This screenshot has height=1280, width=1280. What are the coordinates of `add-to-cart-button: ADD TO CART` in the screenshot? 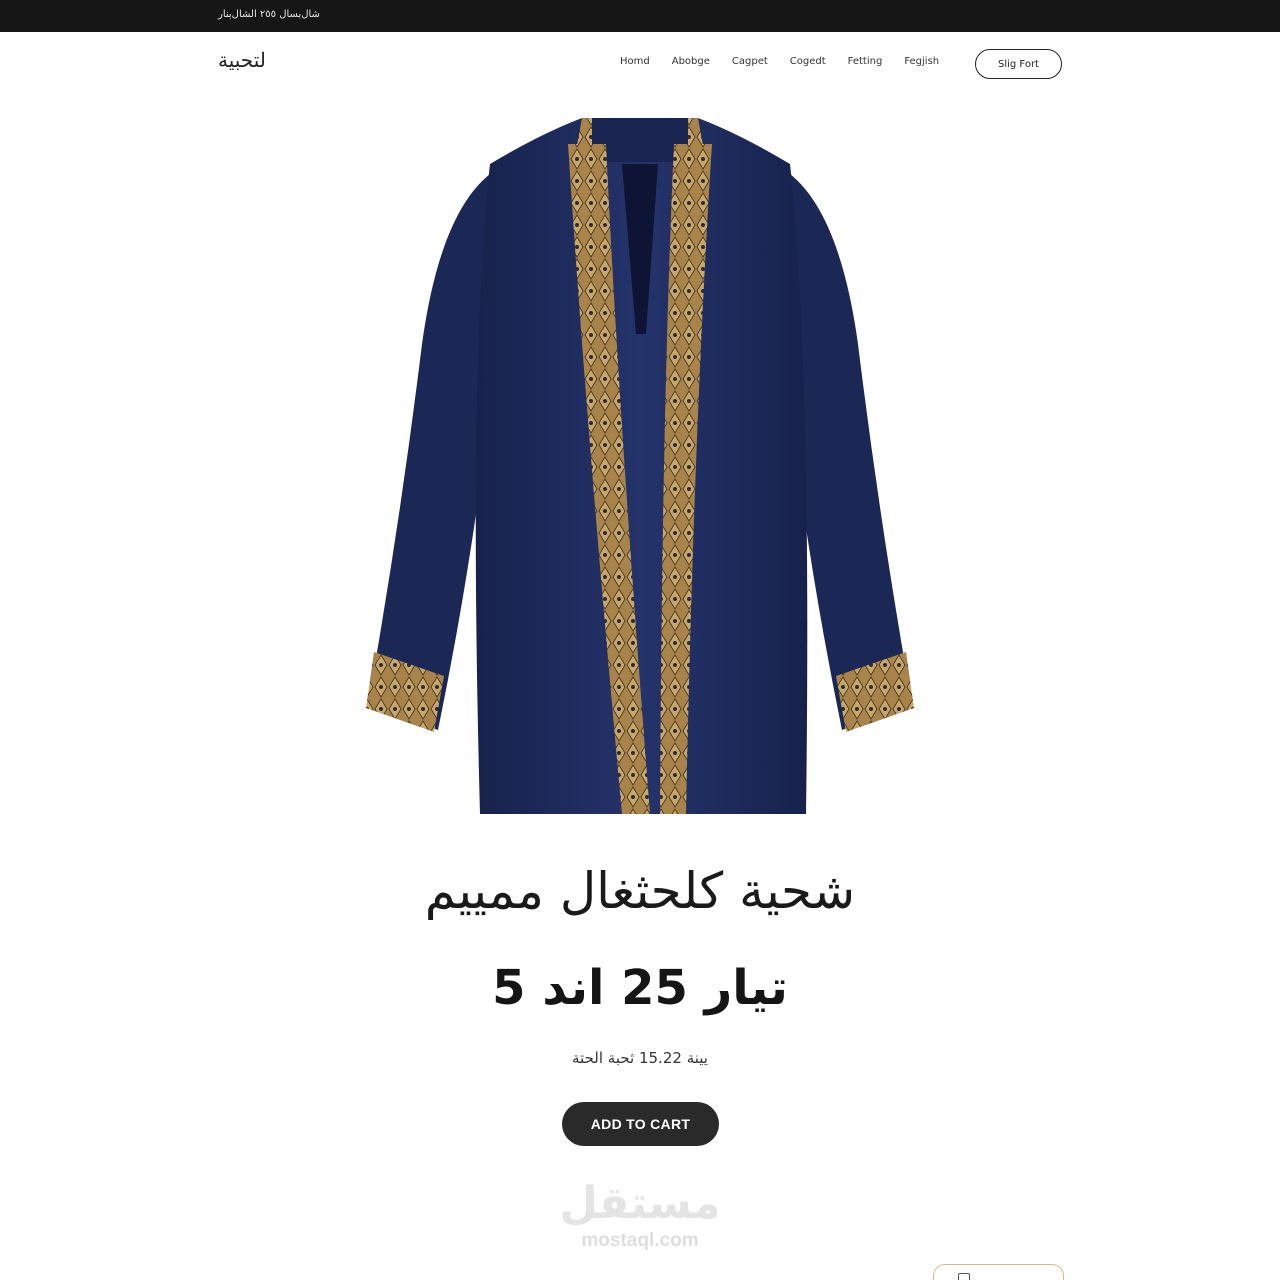 It's located at (640, 1124).